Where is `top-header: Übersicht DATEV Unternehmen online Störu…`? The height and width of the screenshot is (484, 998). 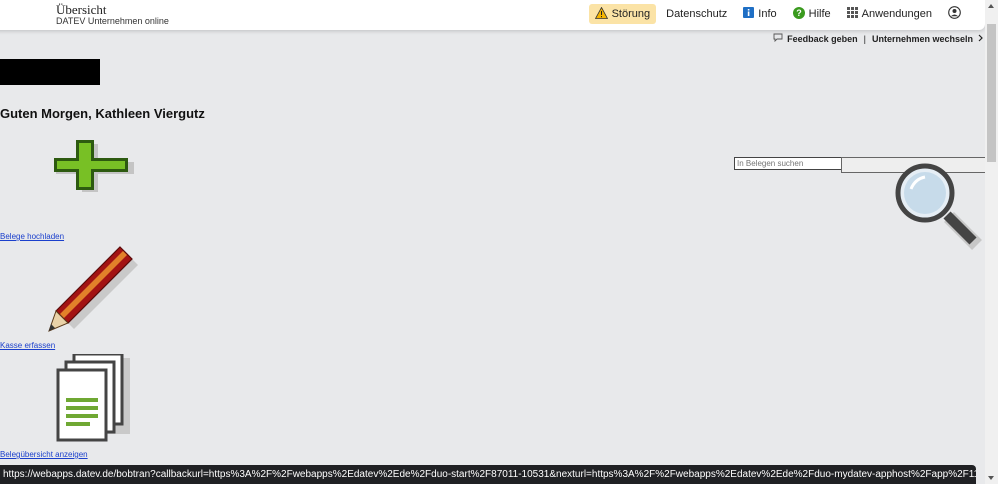 top-header: Übersicht DATEV Unternehmen online Störu… is located at coordinates (492, 15).